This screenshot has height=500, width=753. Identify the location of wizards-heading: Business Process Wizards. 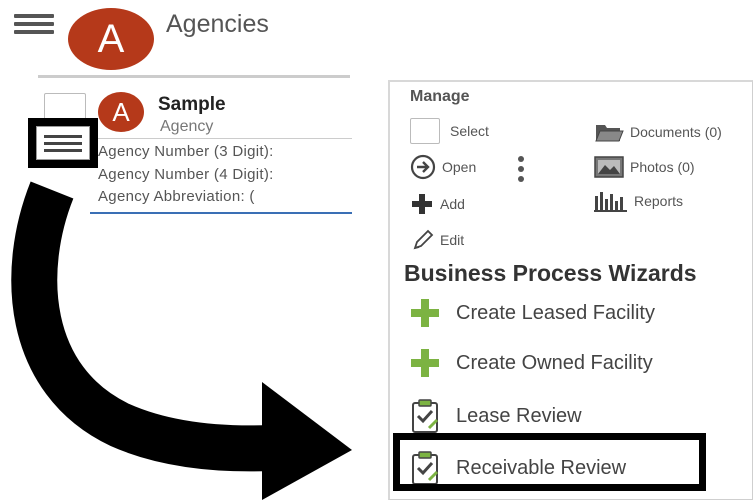
(550, 273).